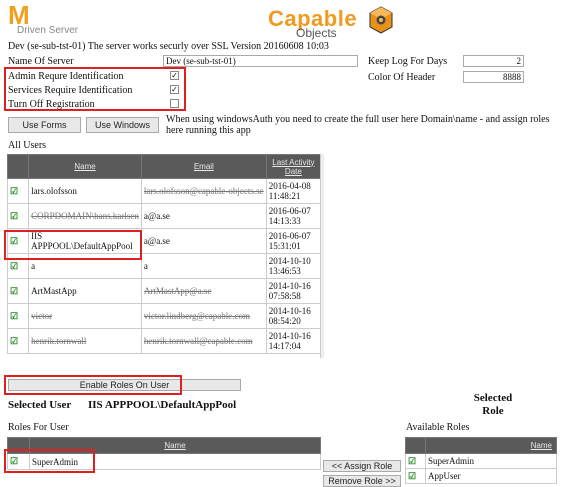 Image resolution: width=561 pixels, height=487 pixels. Describe the element at coordinates (402, 77) in the screenshot. I see `color-header-label: Color Of Header` at that location.